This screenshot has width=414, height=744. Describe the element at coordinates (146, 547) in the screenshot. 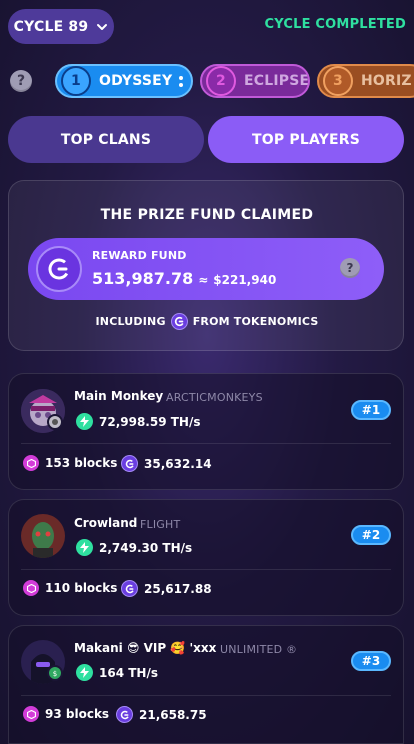

I see `power-value: 2,749.30 TH/s` at that location.